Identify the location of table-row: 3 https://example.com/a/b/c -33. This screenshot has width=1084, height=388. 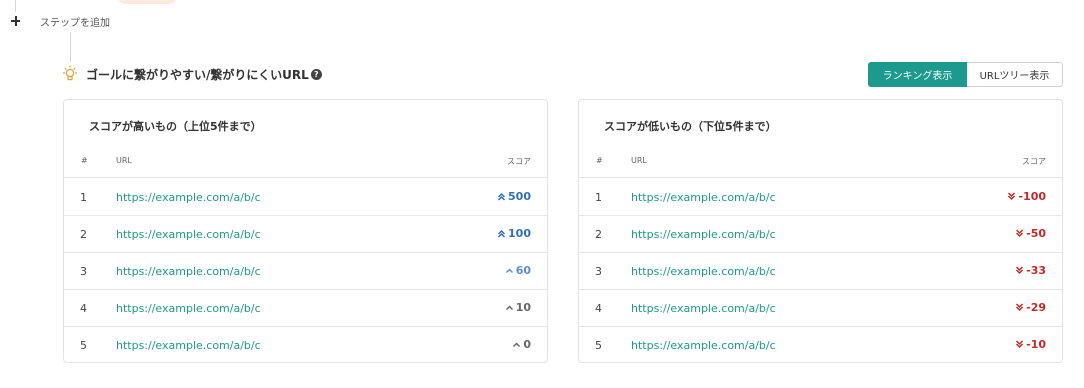
(820, 271).